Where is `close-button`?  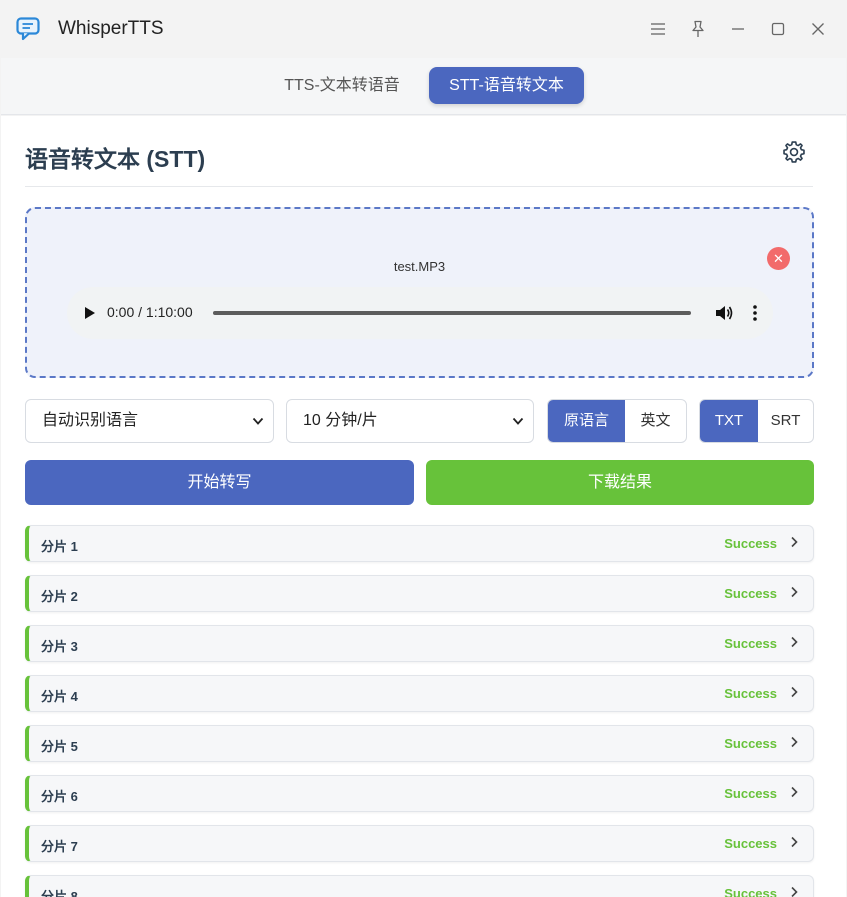
close-button is located at coordinates (818, 29).